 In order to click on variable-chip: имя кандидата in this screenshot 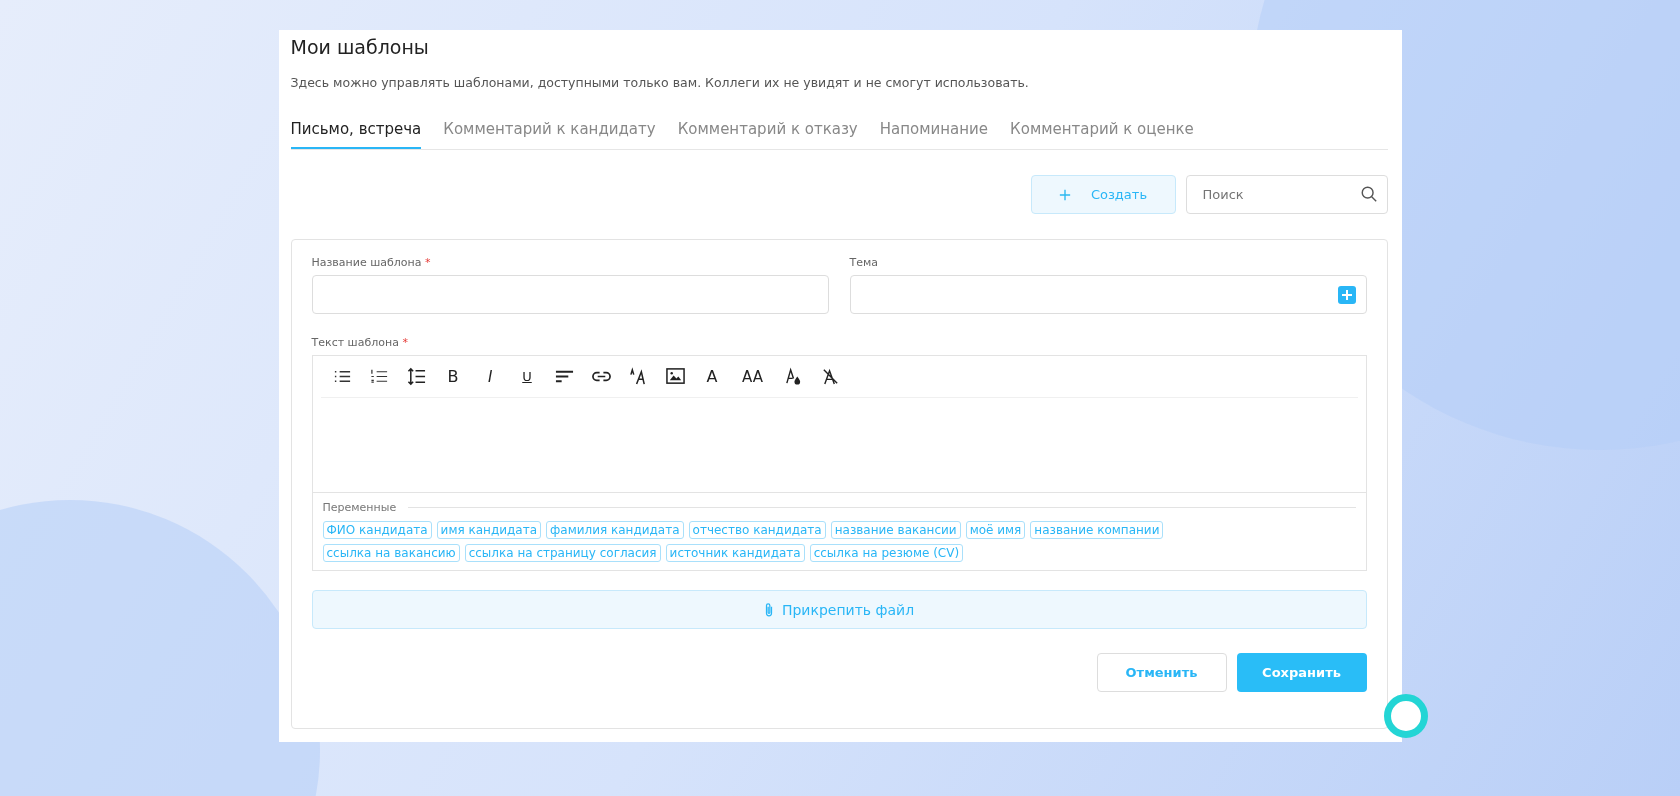, I will do `click(489, 530)`.